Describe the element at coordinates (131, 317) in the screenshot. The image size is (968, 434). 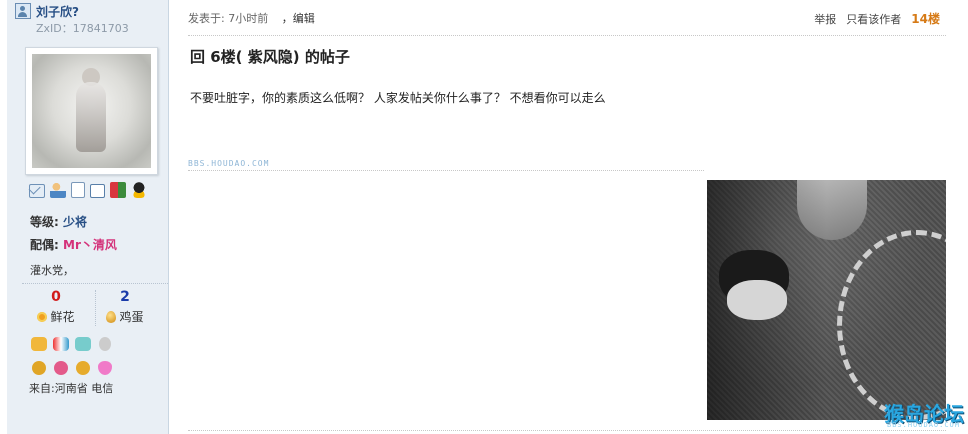
I see `eggs-label: 鸡蛋` at that location.